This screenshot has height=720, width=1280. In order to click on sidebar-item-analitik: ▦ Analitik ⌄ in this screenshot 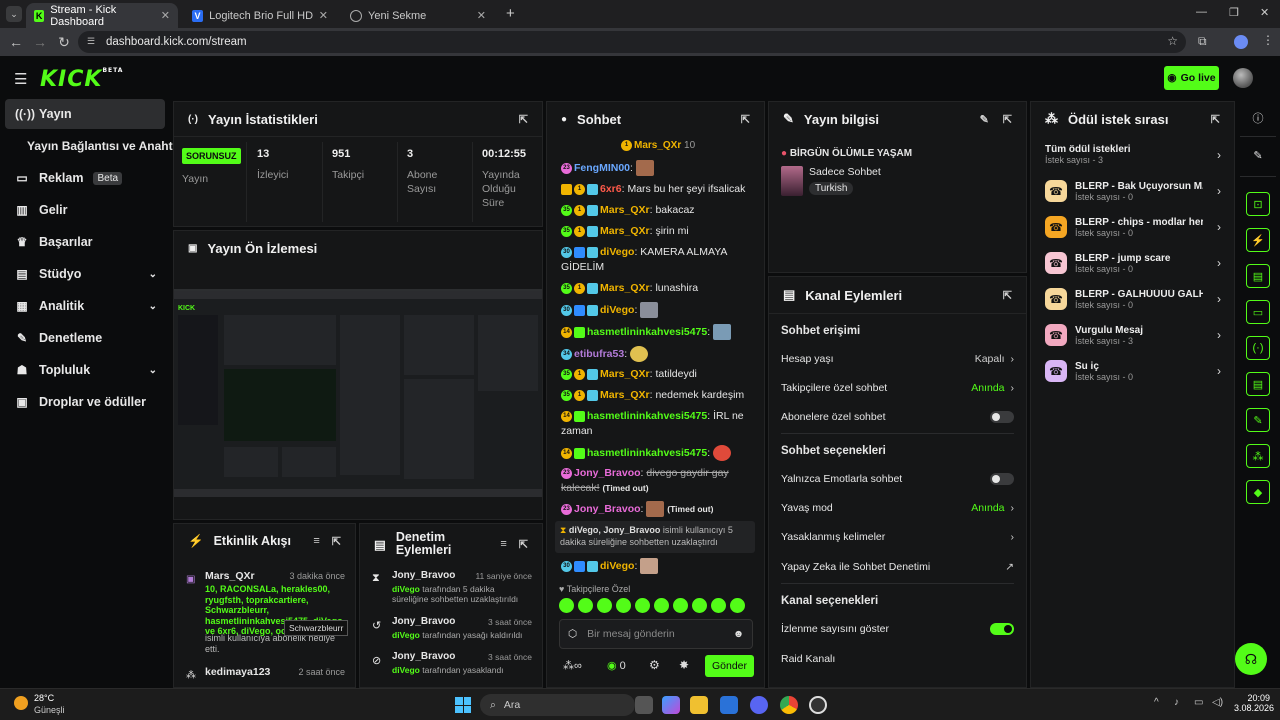, I will do `click(85, 306)`.